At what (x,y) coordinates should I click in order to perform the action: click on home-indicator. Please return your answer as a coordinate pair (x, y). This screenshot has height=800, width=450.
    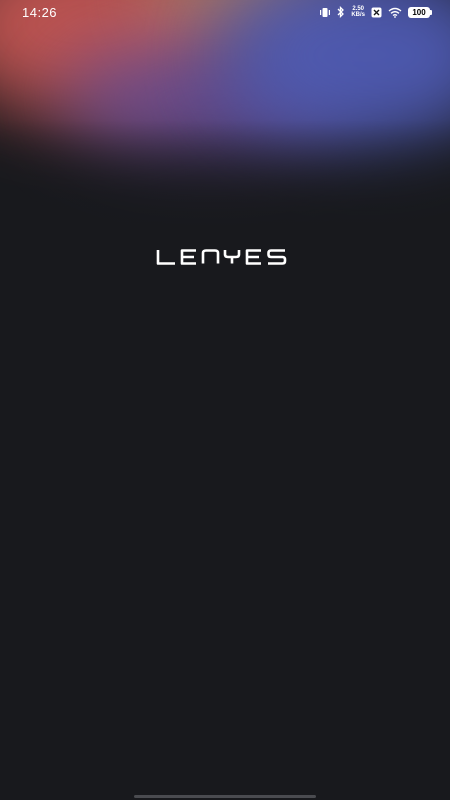
    Looking at the image, I should click on (225, 796).